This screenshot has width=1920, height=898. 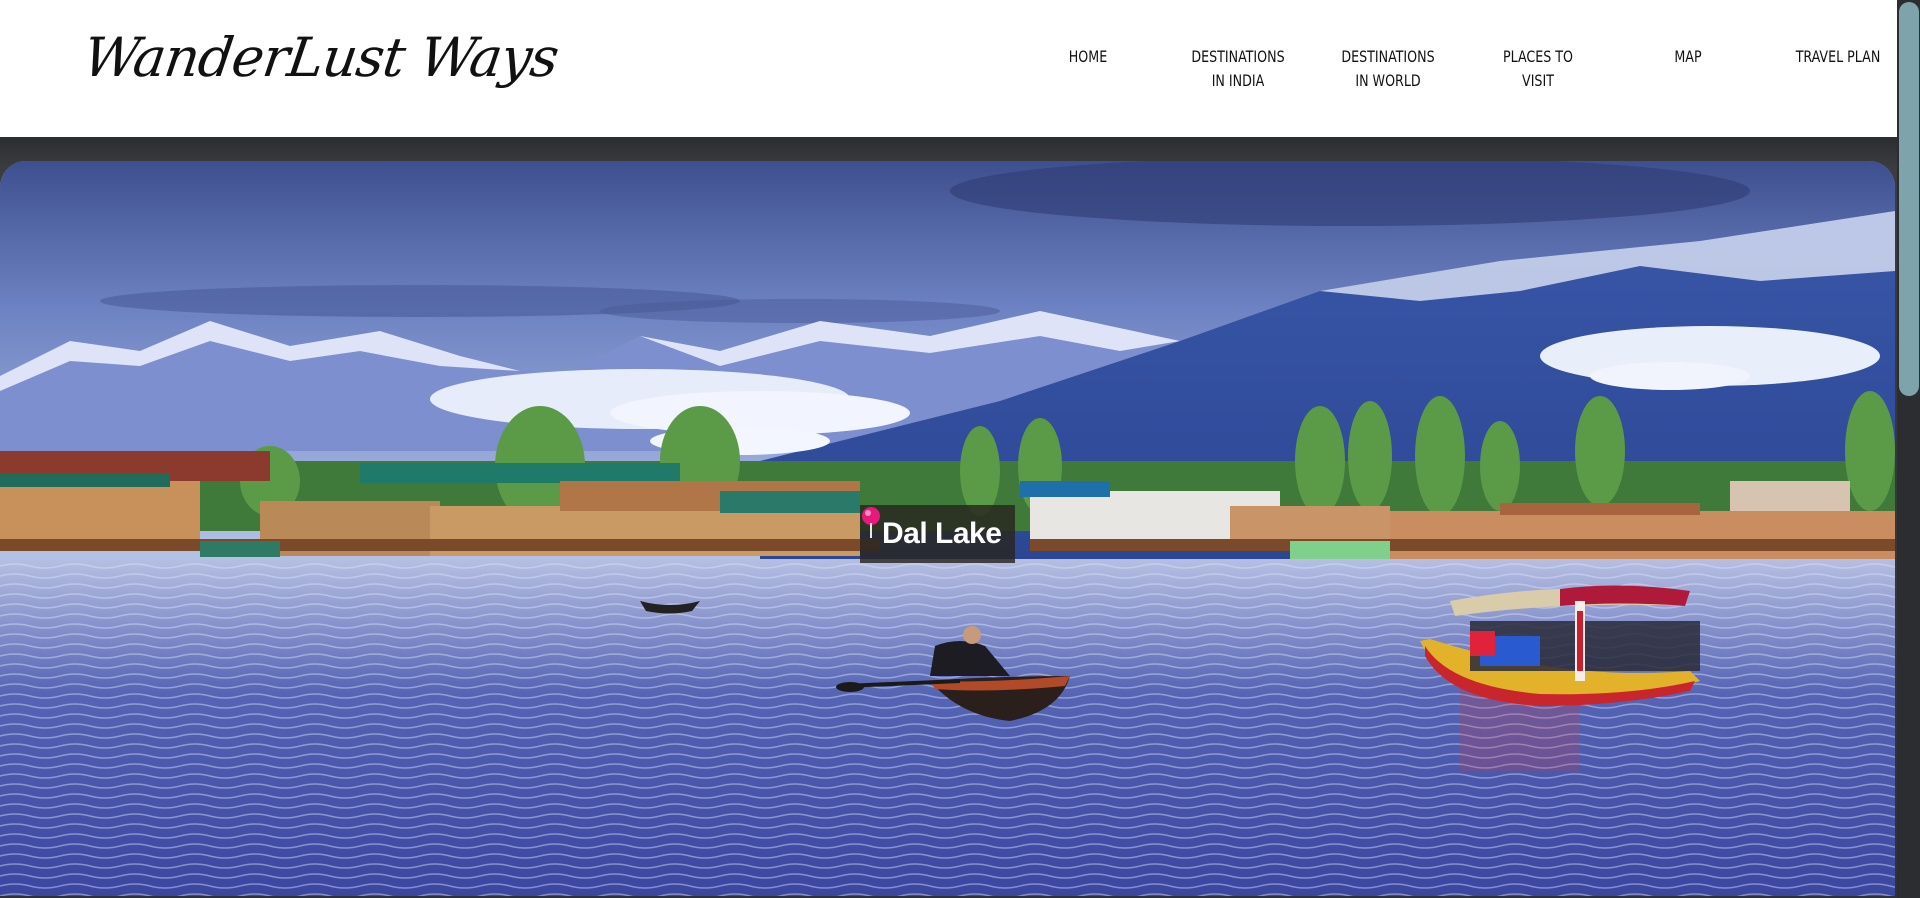 What do you see at coordinates (1538, 69) in the screenshot?
I see `nav-item-places-to-visit: PLACES TO VISIT` at bounding box center [1538, 69].